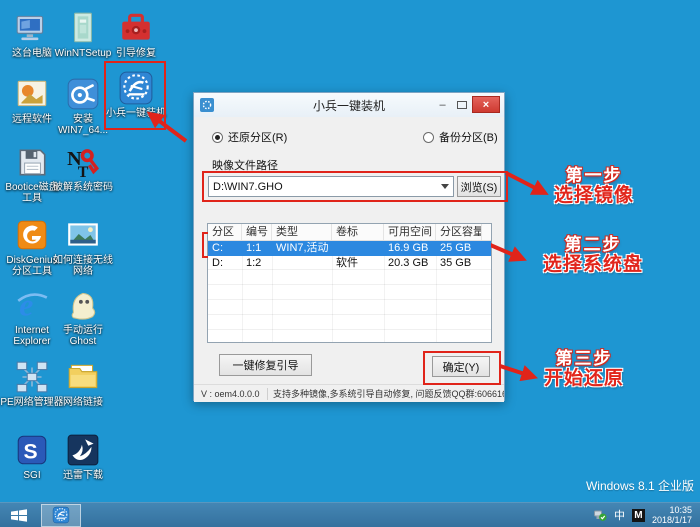  Describe the element at coordinates (207, 105) in the screenshot. I see `app-logo-icon` at that location.